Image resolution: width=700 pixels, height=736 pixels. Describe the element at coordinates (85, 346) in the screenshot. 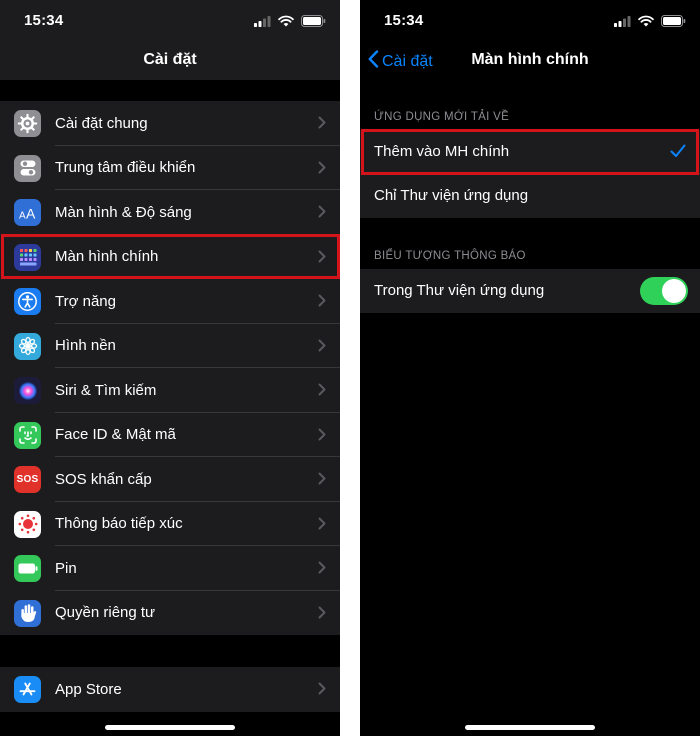

I see `settings-item-label: Hình nền` at that location.